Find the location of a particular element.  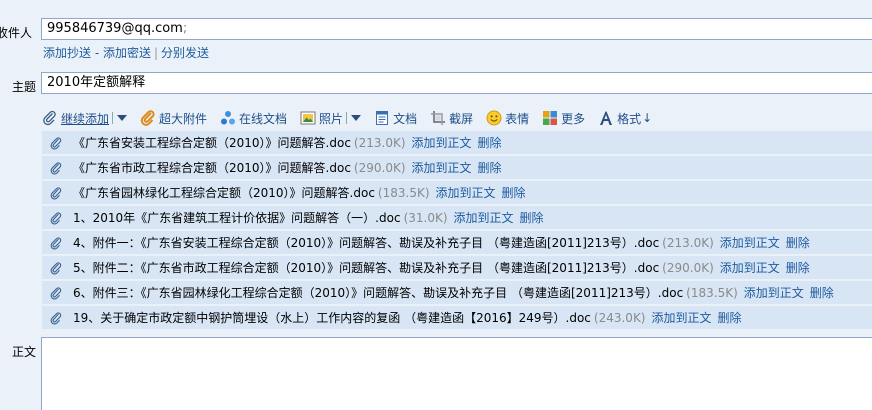

add-cc-link: 添加抄送 is located at coordinates (67, 53).